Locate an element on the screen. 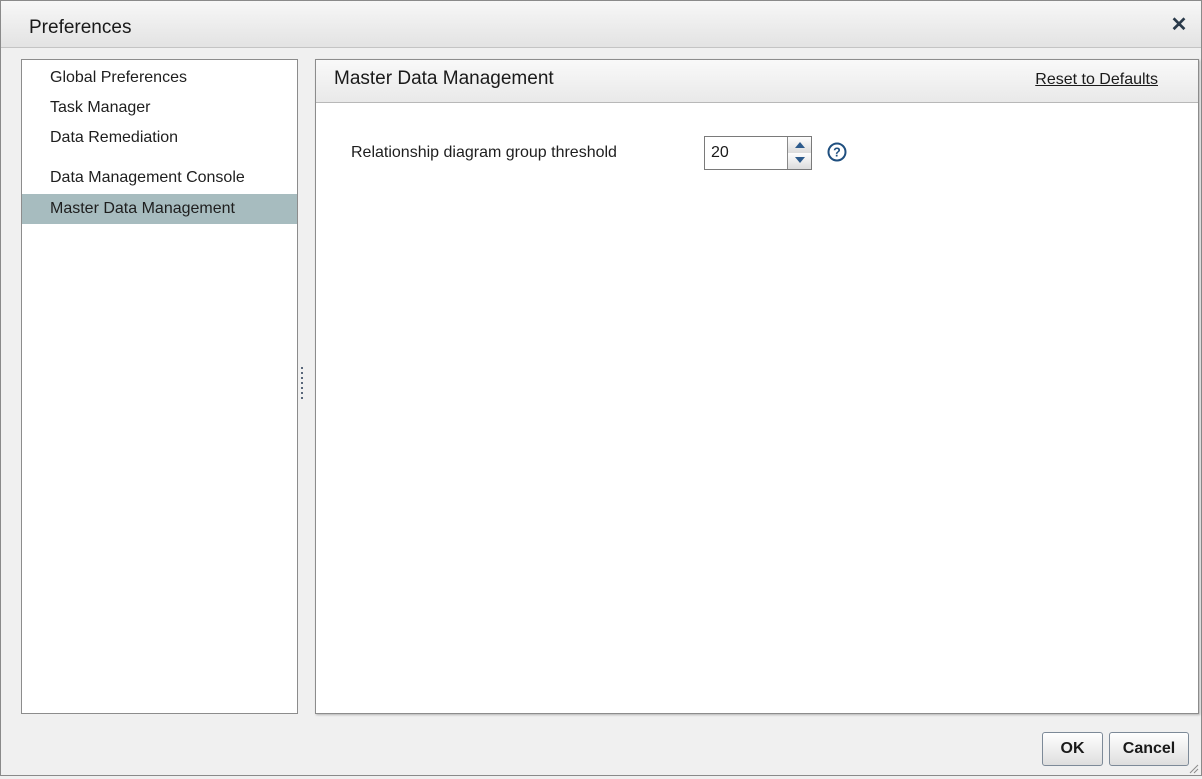 The height and width of the screenshot is (779, 1202). group-threshold-input is located at coordinates (745, 153).